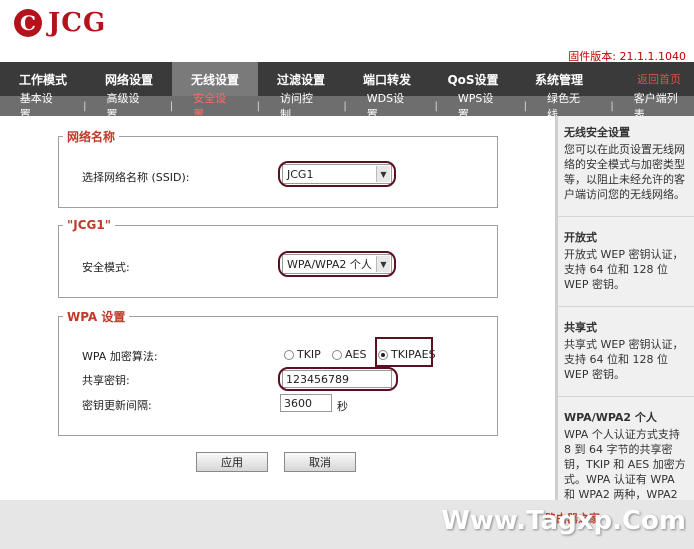 Image resolution: width=694 pixels, height=549 pixels. I want to click on watermark: Www.Tagxp.Com, so click(563, 521).